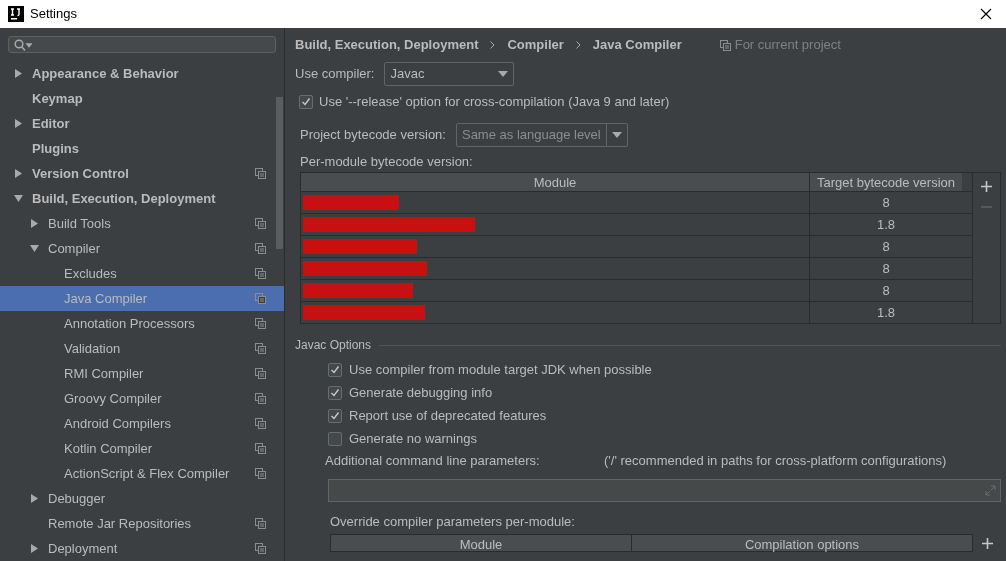 Image resolution: width=1006 pixels, height=561 pixels. I want to click on tree-item: Groovy Compiler, so click(142, 398).